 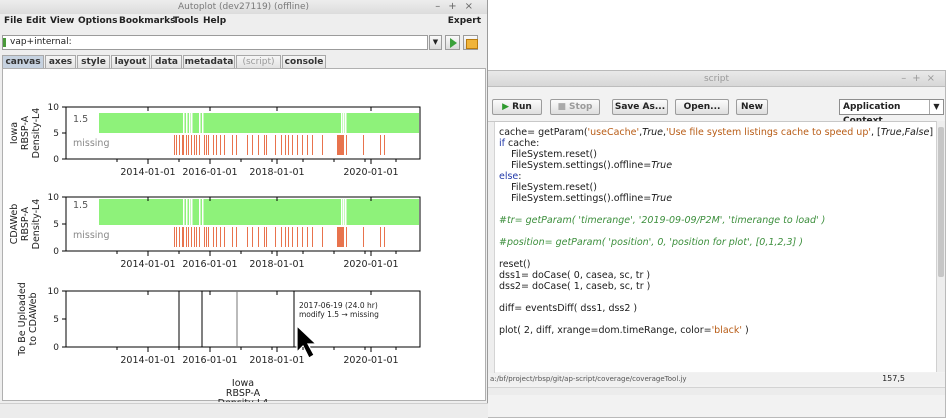 What do you see at coordinates (56, 320) in the screenshot?
I see `y-tick-label: 5` at bounding box center [56, 320].